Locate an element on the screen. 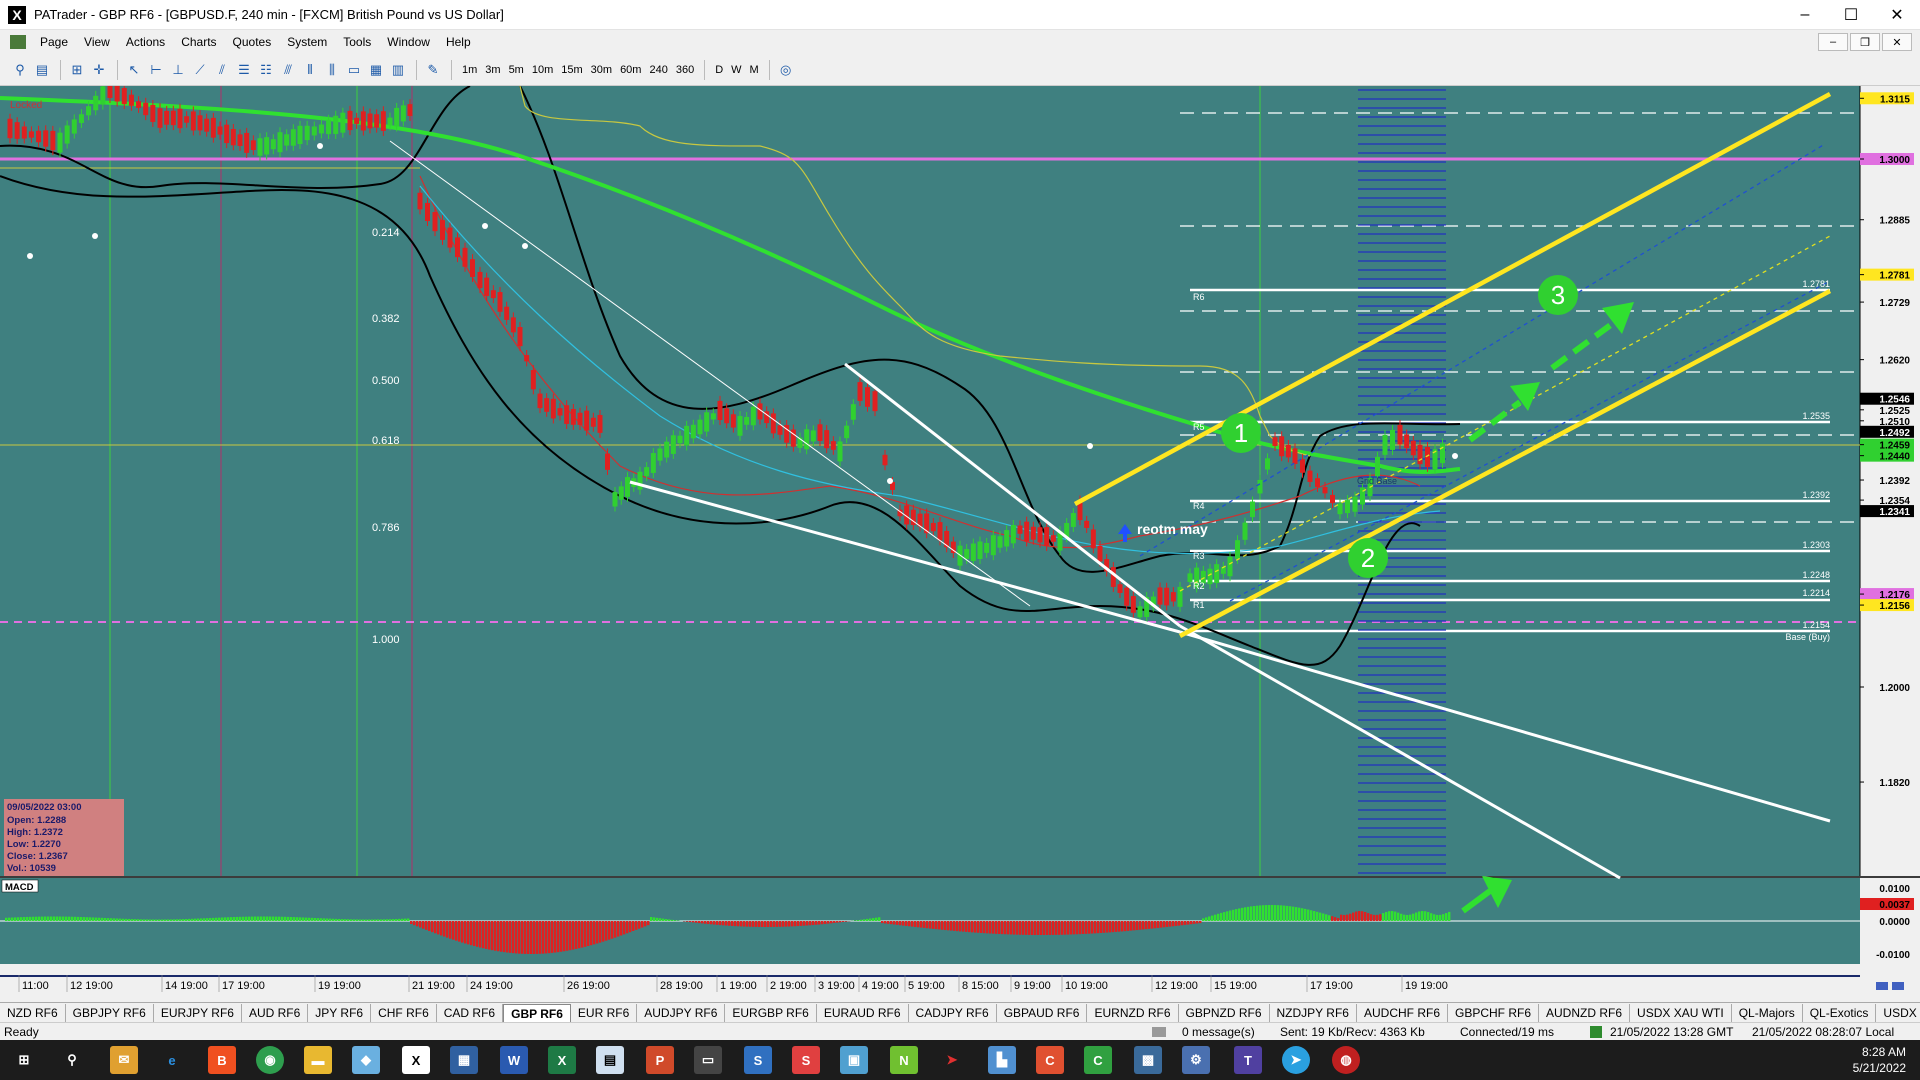 Image resolution: width=1920 pixels, height=1080 pixels. menu-actions: Actions is located at coordinates (145, 42).